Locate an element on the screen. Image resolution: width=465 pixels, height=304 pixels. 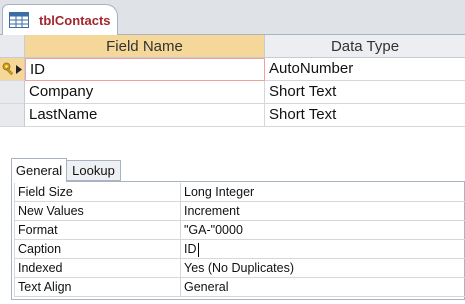
property-label: Text Align is located at coordinates (97, 287).